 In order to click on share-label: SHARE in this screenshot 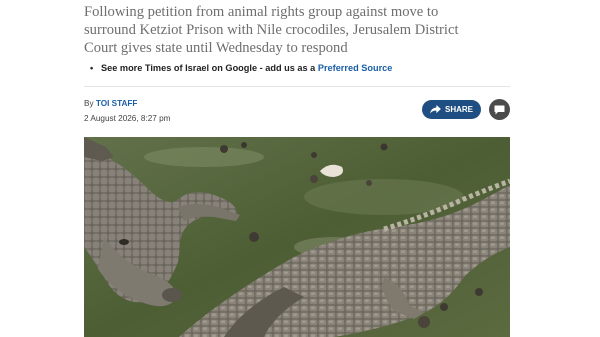, I will do `click(458, 109)`.